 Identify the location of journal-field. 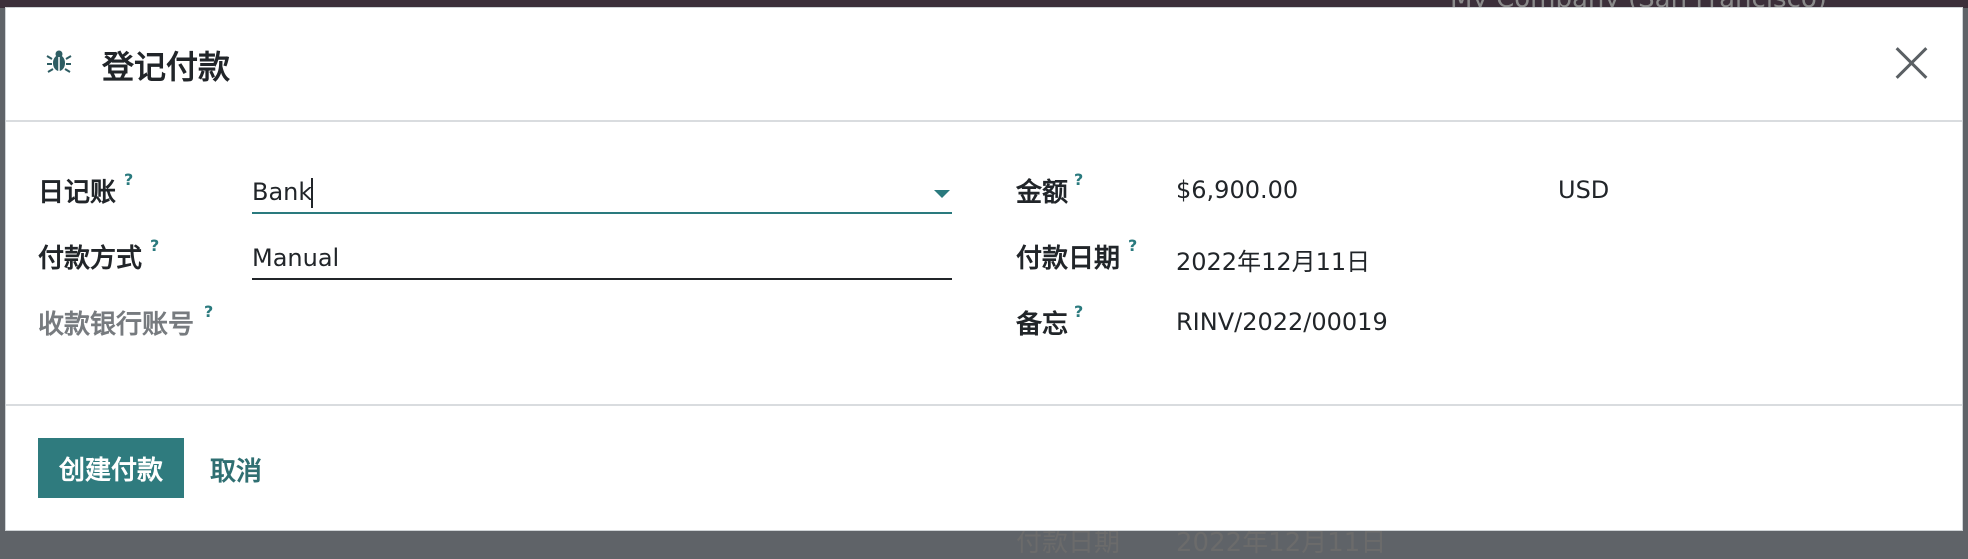
(602, 193).